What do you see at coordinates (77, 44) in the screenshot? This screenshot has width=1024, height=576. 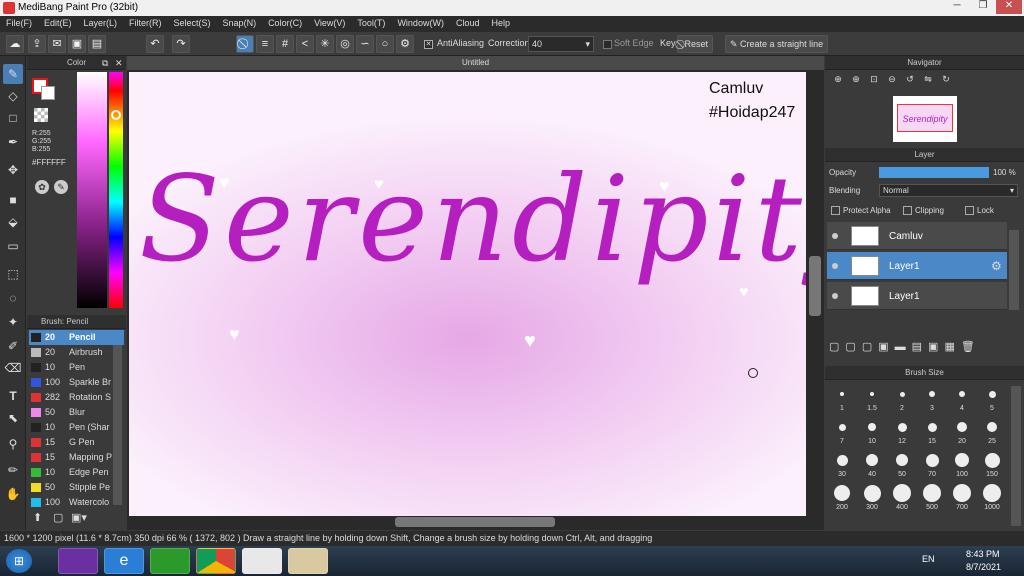 I see `save-icon: ▣` at bounding box center [77, 44].